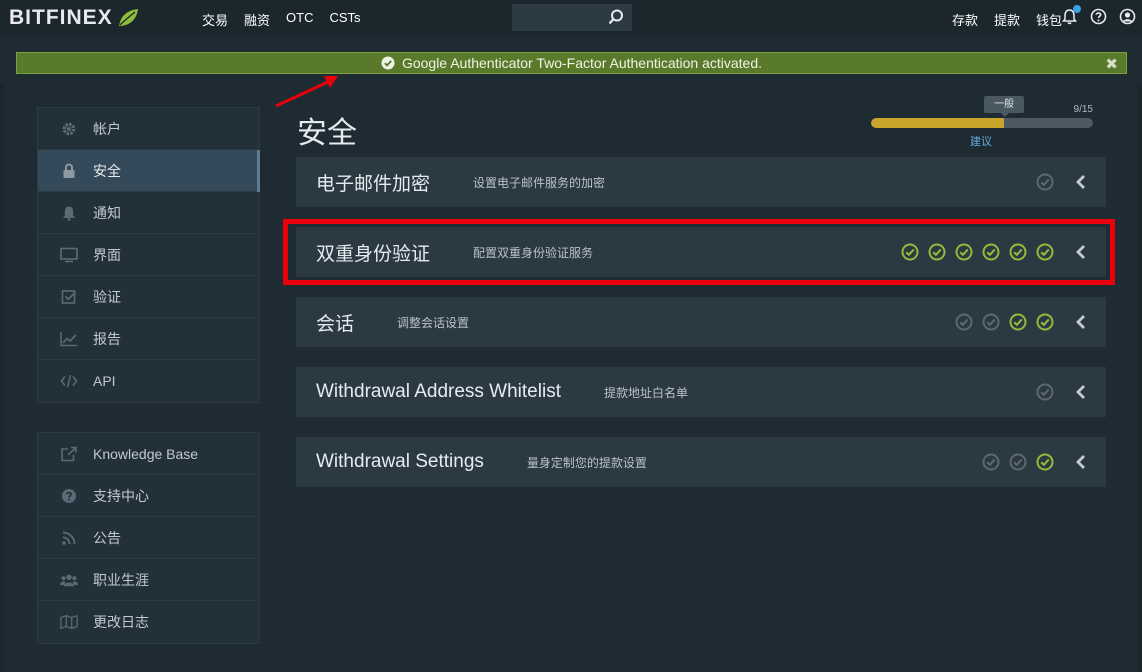 The image size is (1142, 672). What do you see at coordinates (69, 381) in the screenshot?
I see `code-icon` at bounding box center [69, 381].